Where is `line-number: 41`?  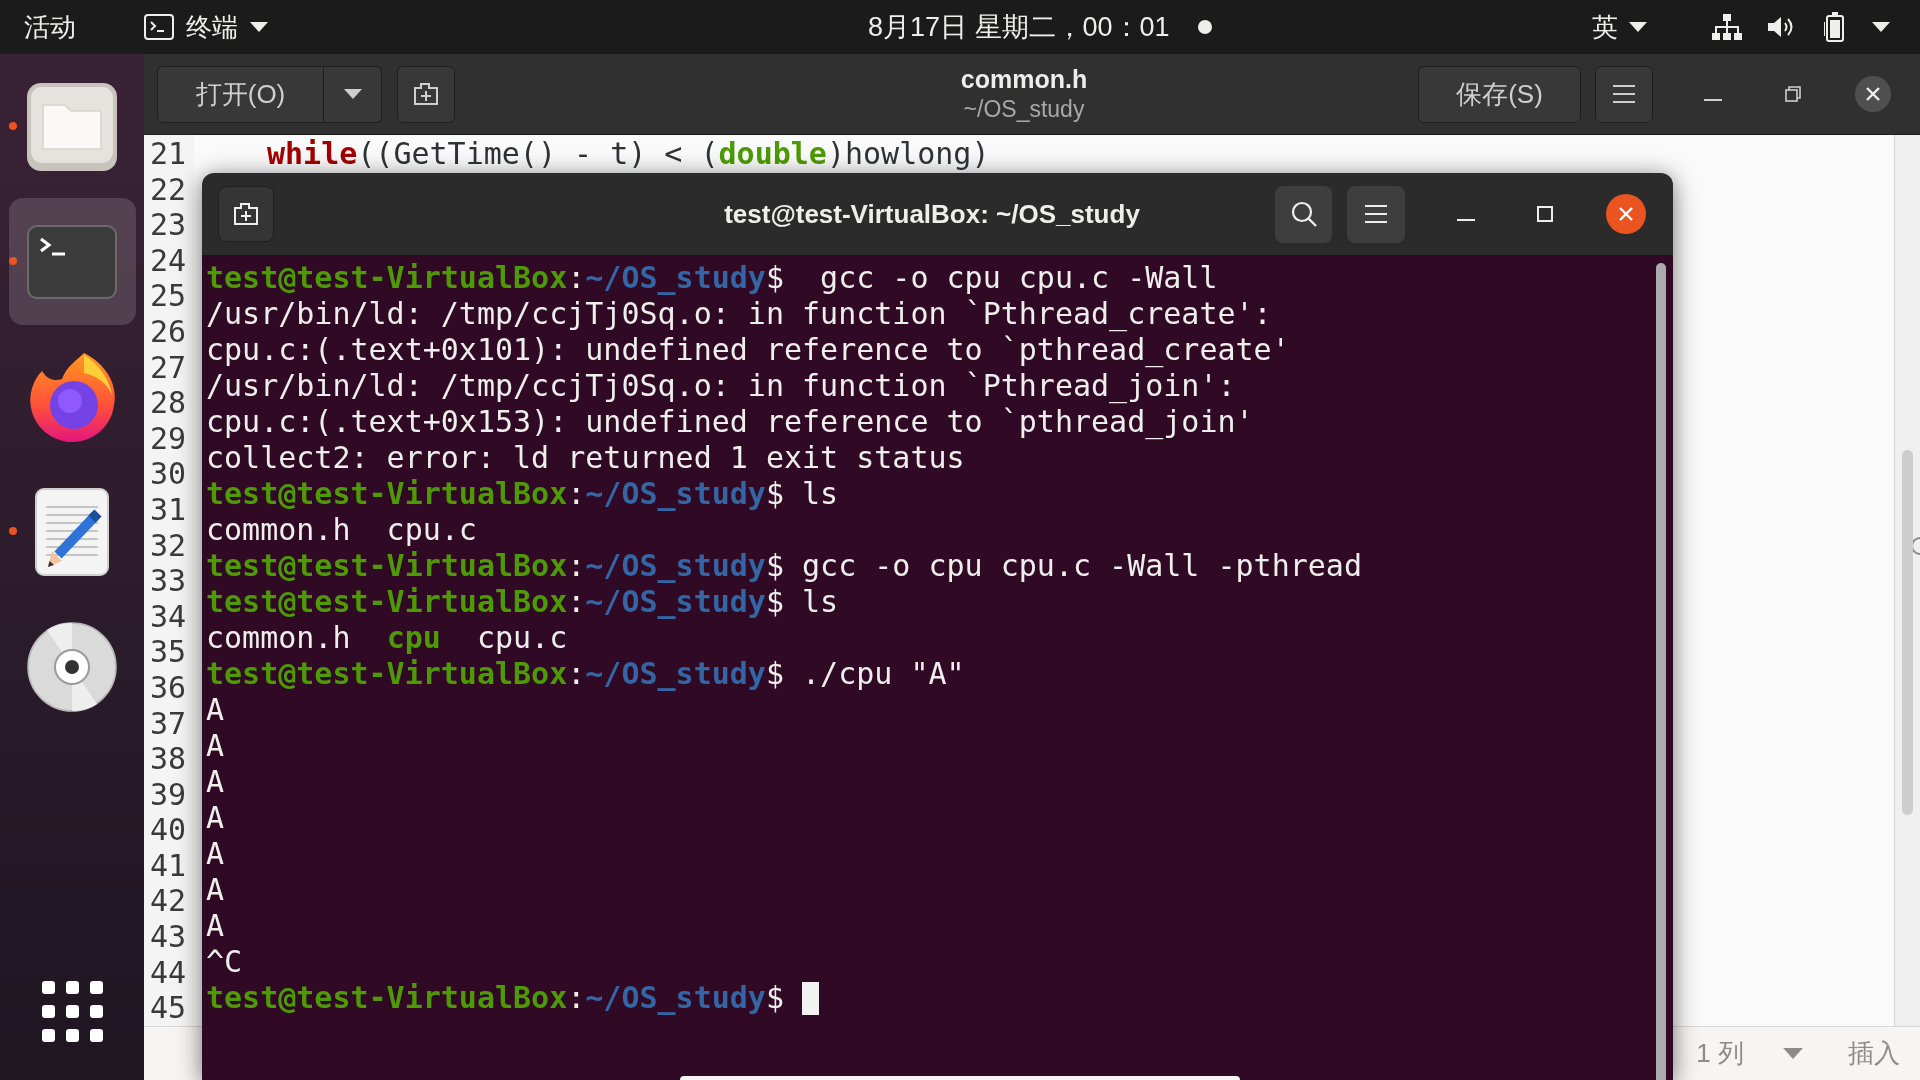 line-number: 41 is located at coordinates (167, 865).